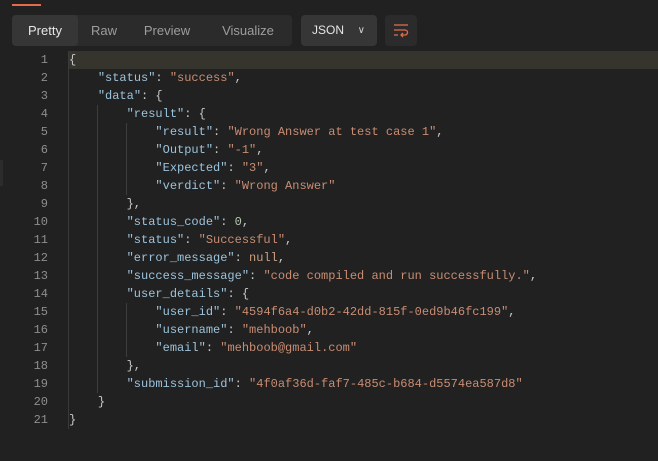 Image resolution: width=658 pixels, height=461 pixels. What do you see at coordinates (44, 114) in the screenshot?
I see `line-number: 4` at bounding box center [44, 114].